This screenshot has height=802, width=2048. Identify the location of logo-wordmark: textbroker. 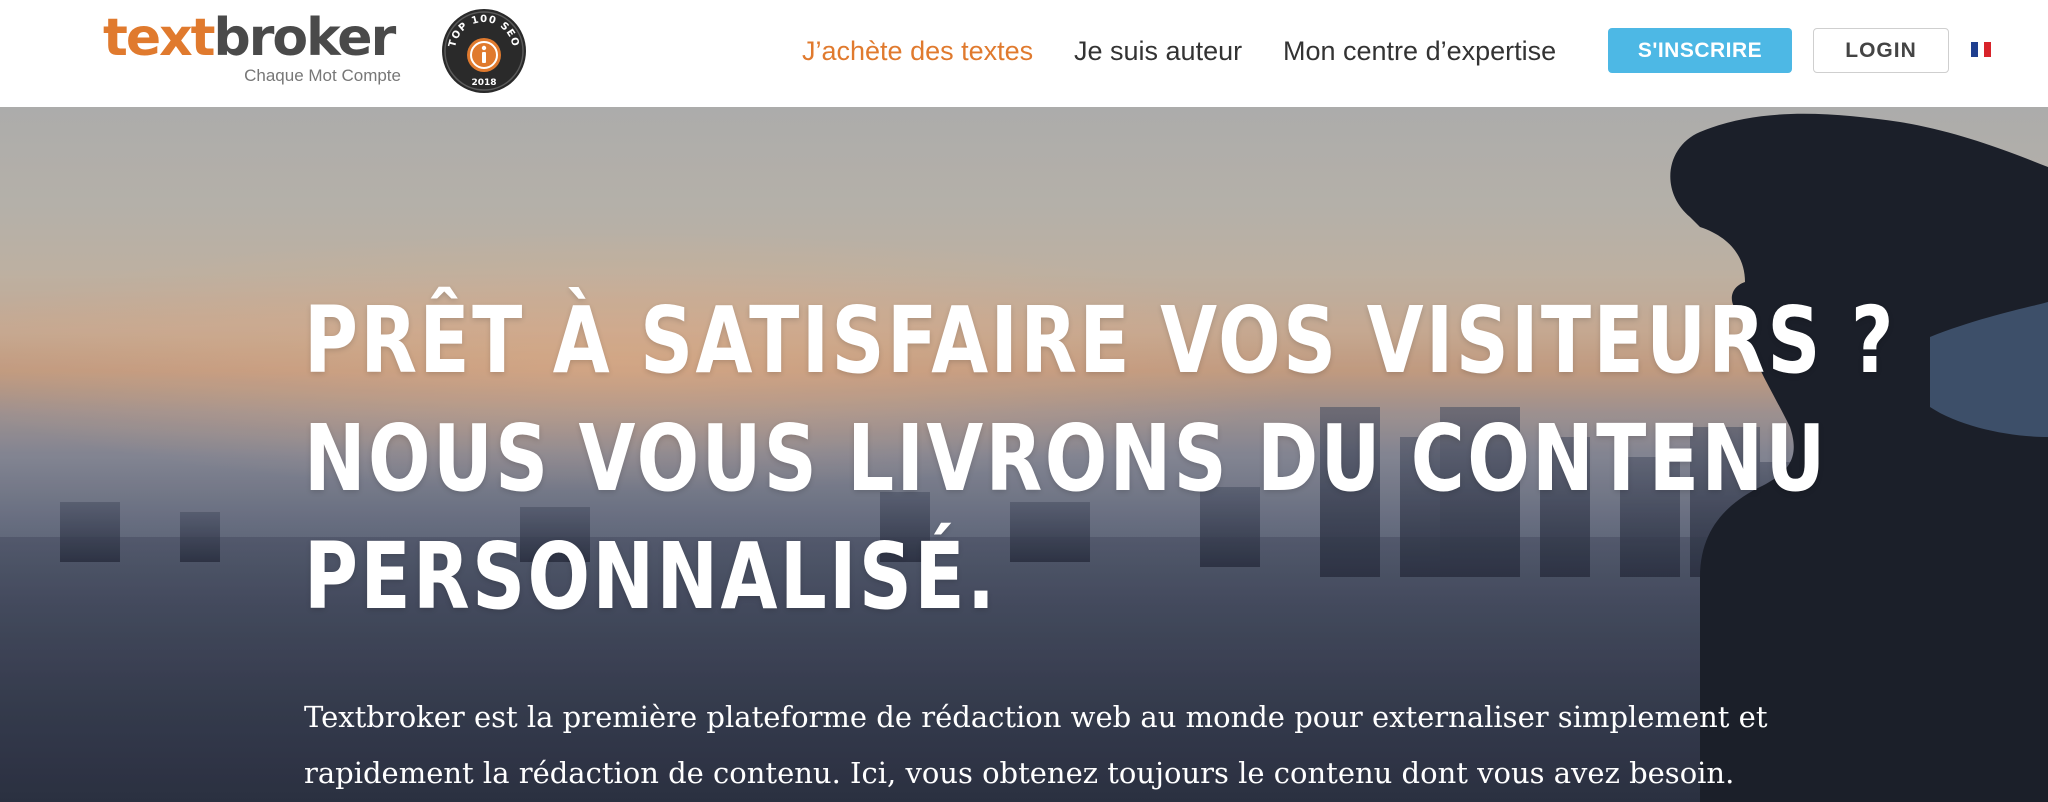
(250, 38).